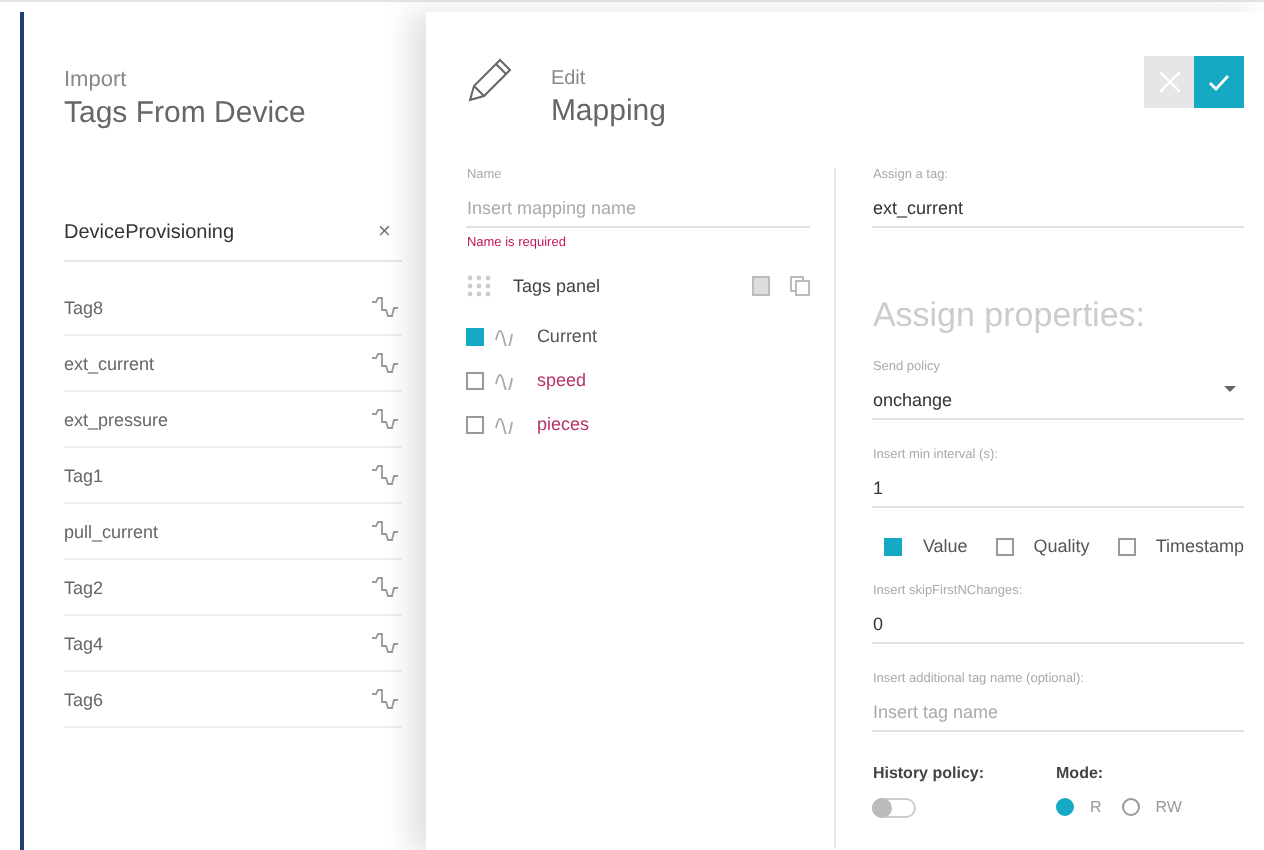 The width and height of the screenshot is (1264, 850). I want to click on input-field: onchange, so click(1058, 404).